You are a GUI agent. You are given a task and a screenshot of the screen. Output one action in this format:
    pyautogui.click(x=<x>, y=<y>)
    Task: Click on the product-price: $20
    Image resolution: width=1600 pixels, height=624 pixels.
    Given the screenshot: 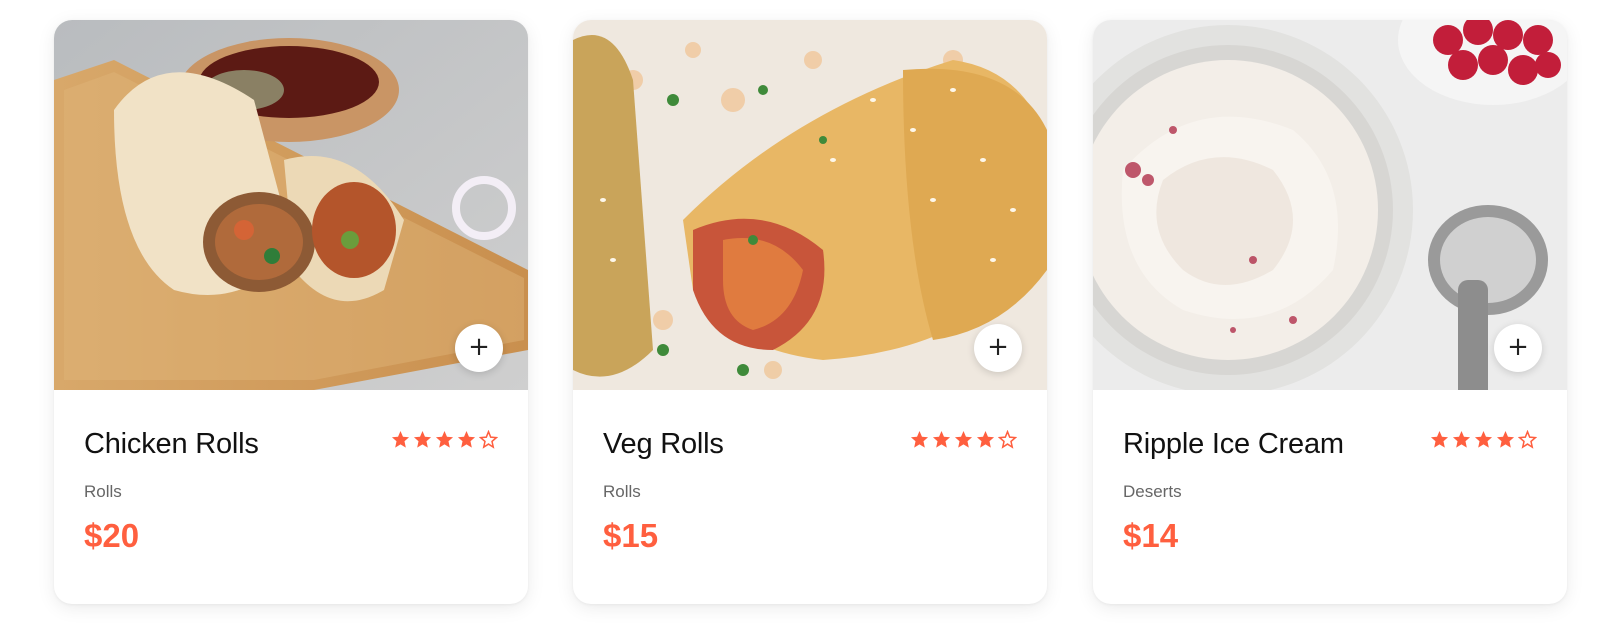 What is the action you would take?
    pyautogui.click(x=112, y=535)
    